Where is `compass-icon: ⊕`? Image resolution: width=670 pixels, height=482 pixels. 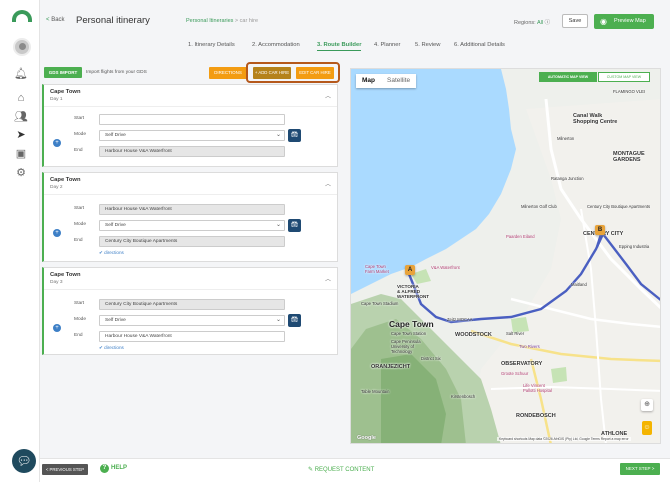
compass-icon: ⊕ is located at coordinates (647, 405).